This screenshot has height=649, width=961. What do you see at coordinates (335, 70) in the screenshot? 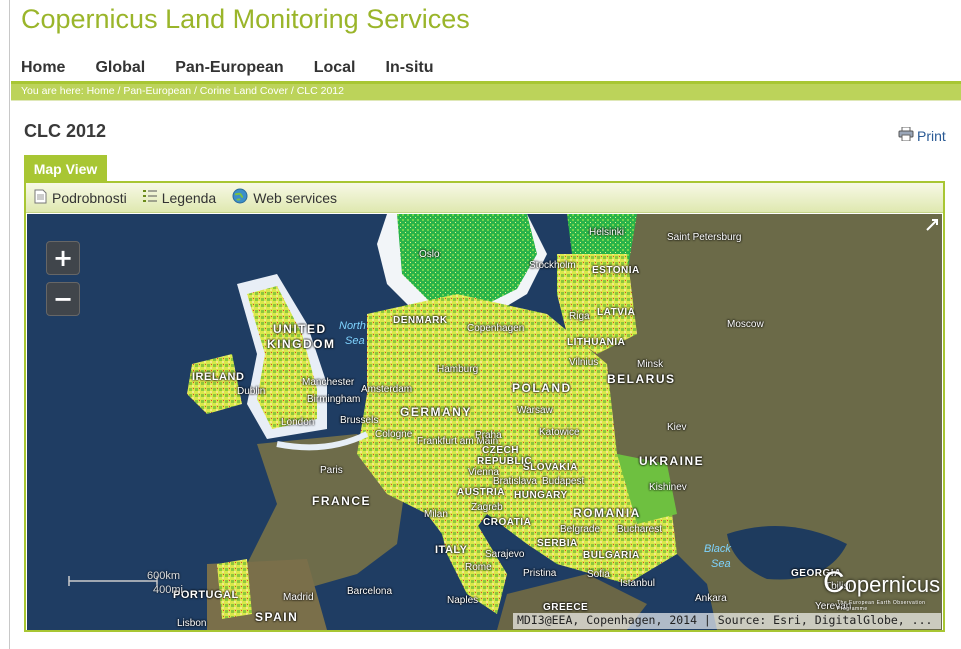
I see `nav-local: Local` at bounding box center [335, 70].